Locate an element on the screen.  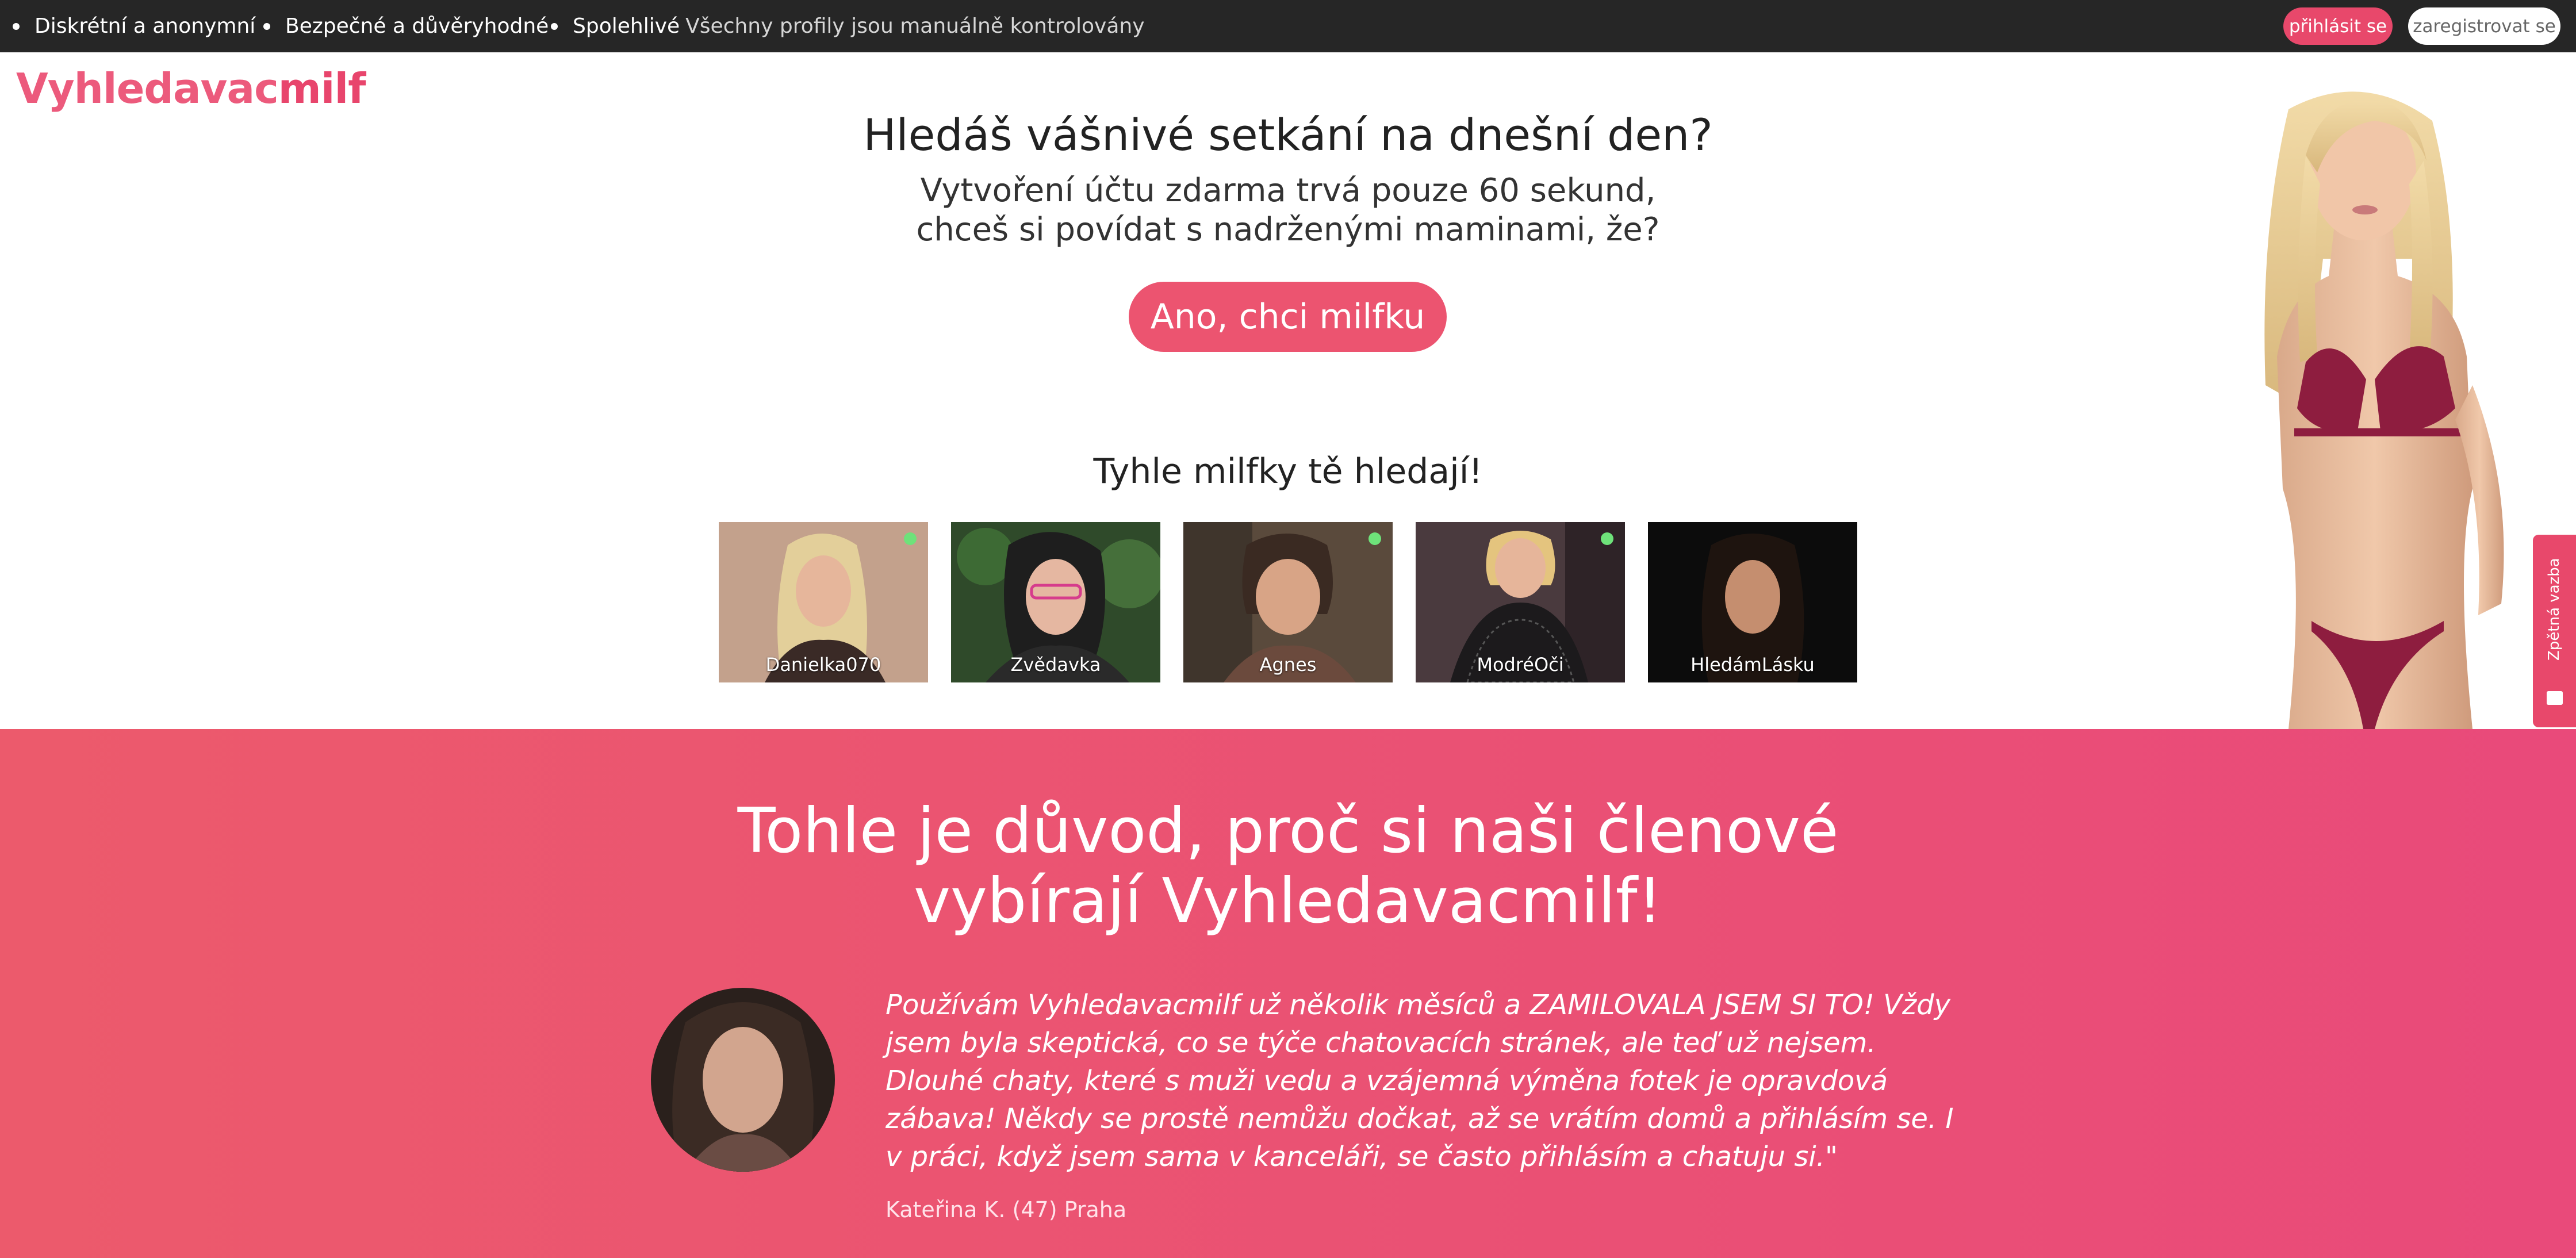
logo-text-part1: Vyhledavac is located at coordinates (147, 88).